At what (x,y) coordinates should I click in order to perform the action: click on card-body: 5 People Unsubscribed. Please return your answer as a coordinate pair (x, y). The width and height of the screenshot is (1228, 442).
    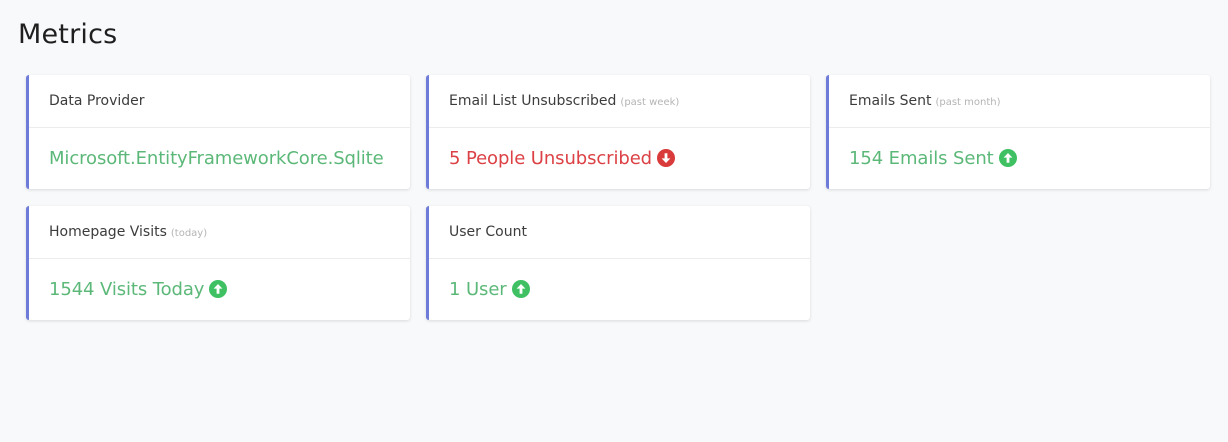
    Looking at the image, I should click on (619, 158).